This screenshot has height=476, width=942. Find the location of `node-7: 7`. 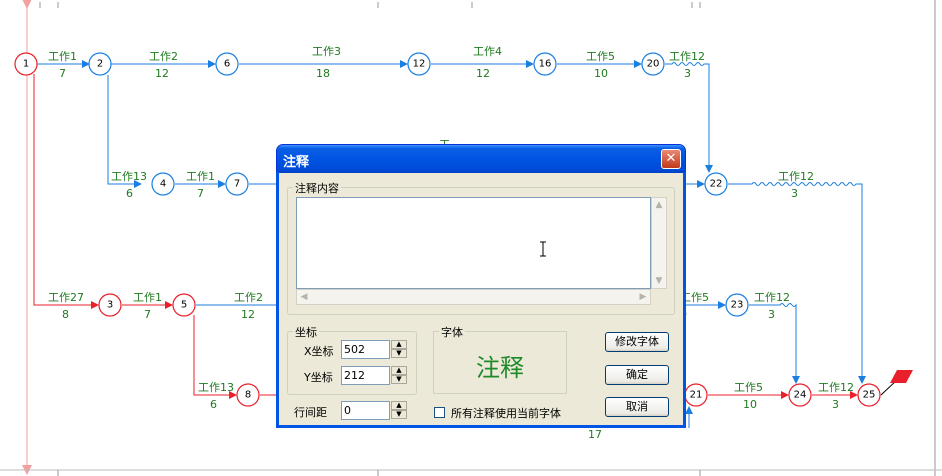

node-7: 7 is located at coordinates (237, 184).